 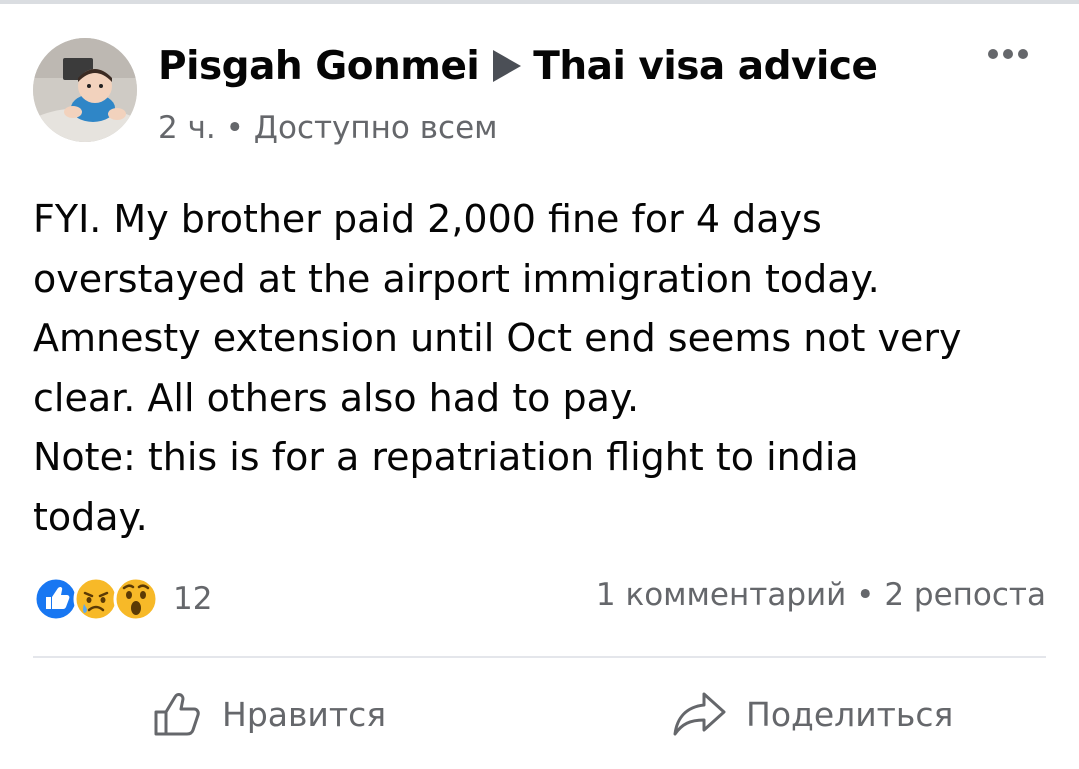 I want to click on avatar-photo, so click(x=85, y=90).